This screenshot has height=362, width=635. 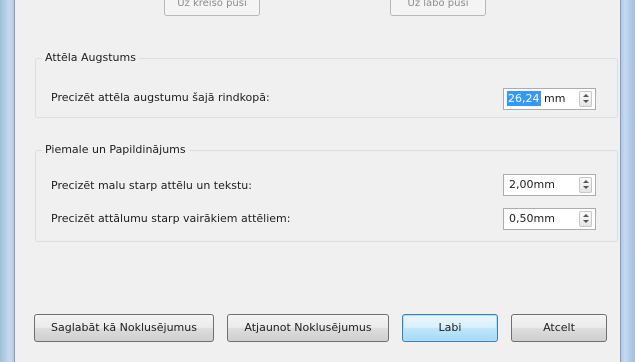 What do you see at coordinates (7, 181) in the screenshot?
I see `window-frame-left` at bounding box center [7, 181].